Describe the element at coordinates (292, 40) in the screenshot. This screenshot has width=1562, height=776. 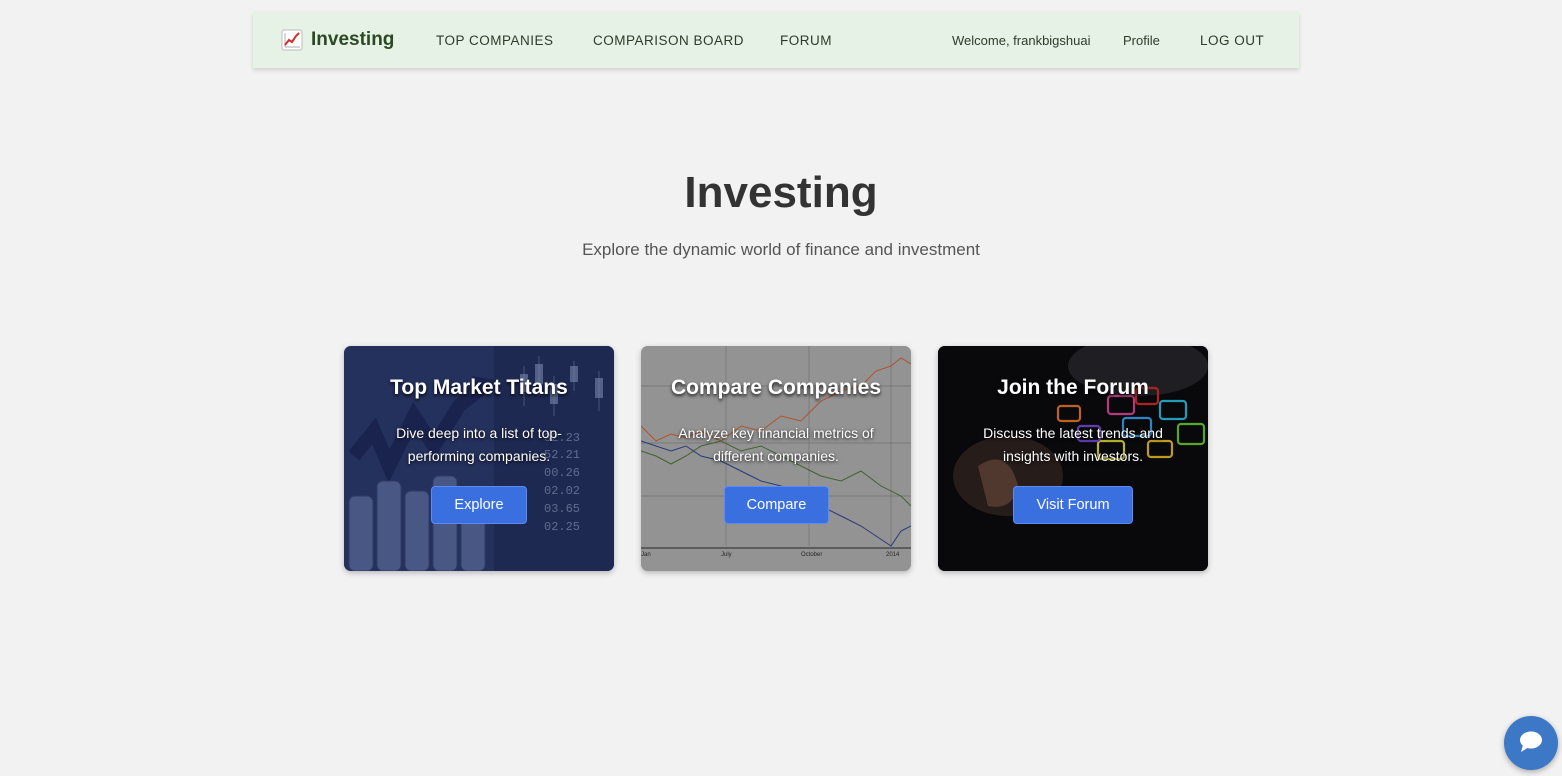
I see `chart-increasing-icon` at that location.